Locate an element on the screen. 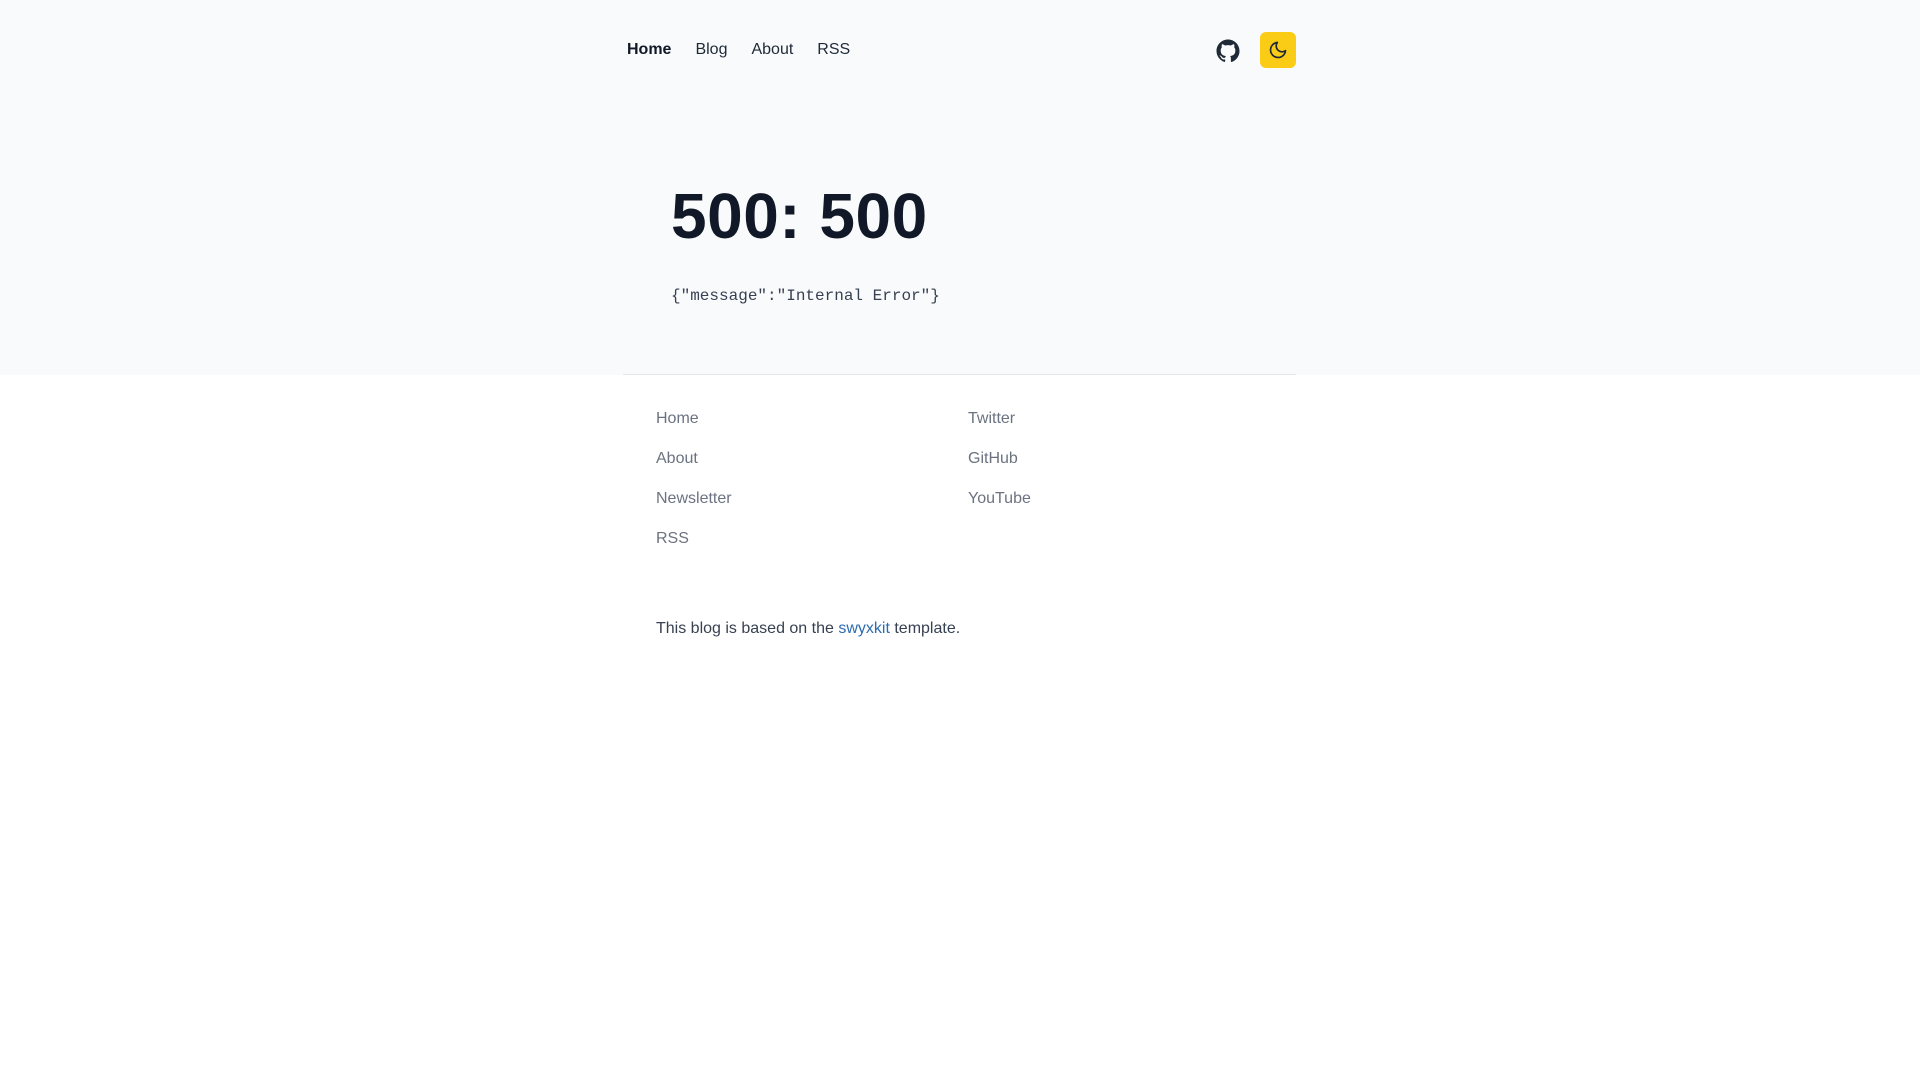 Image resolution: width=1920 pixels, height=1080 pixels. nav-links: Home Blog About RSS is located at coordinates (750, 50).